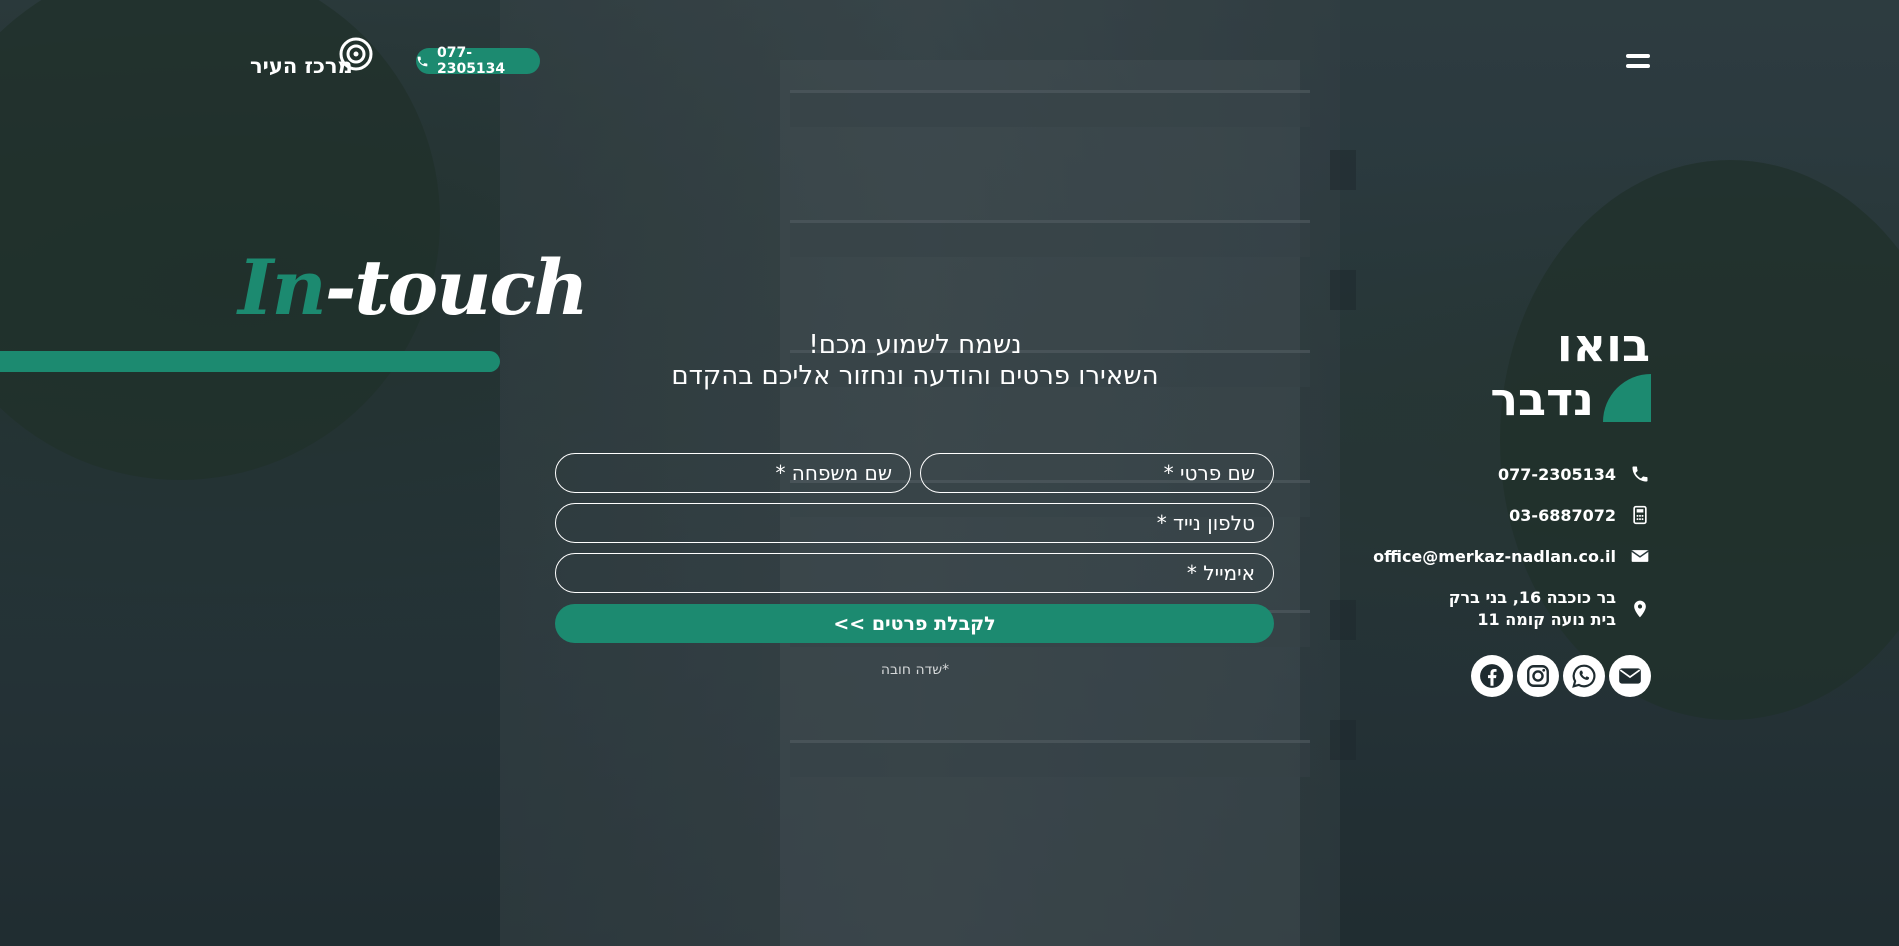 The height and width of the screenshot is (946, 1899). What do you see at coordinates (915, 345) in the screenshot?
I see `form-title-line1: נשמח לשמוע מכם!` at bounding box center [915, 345].